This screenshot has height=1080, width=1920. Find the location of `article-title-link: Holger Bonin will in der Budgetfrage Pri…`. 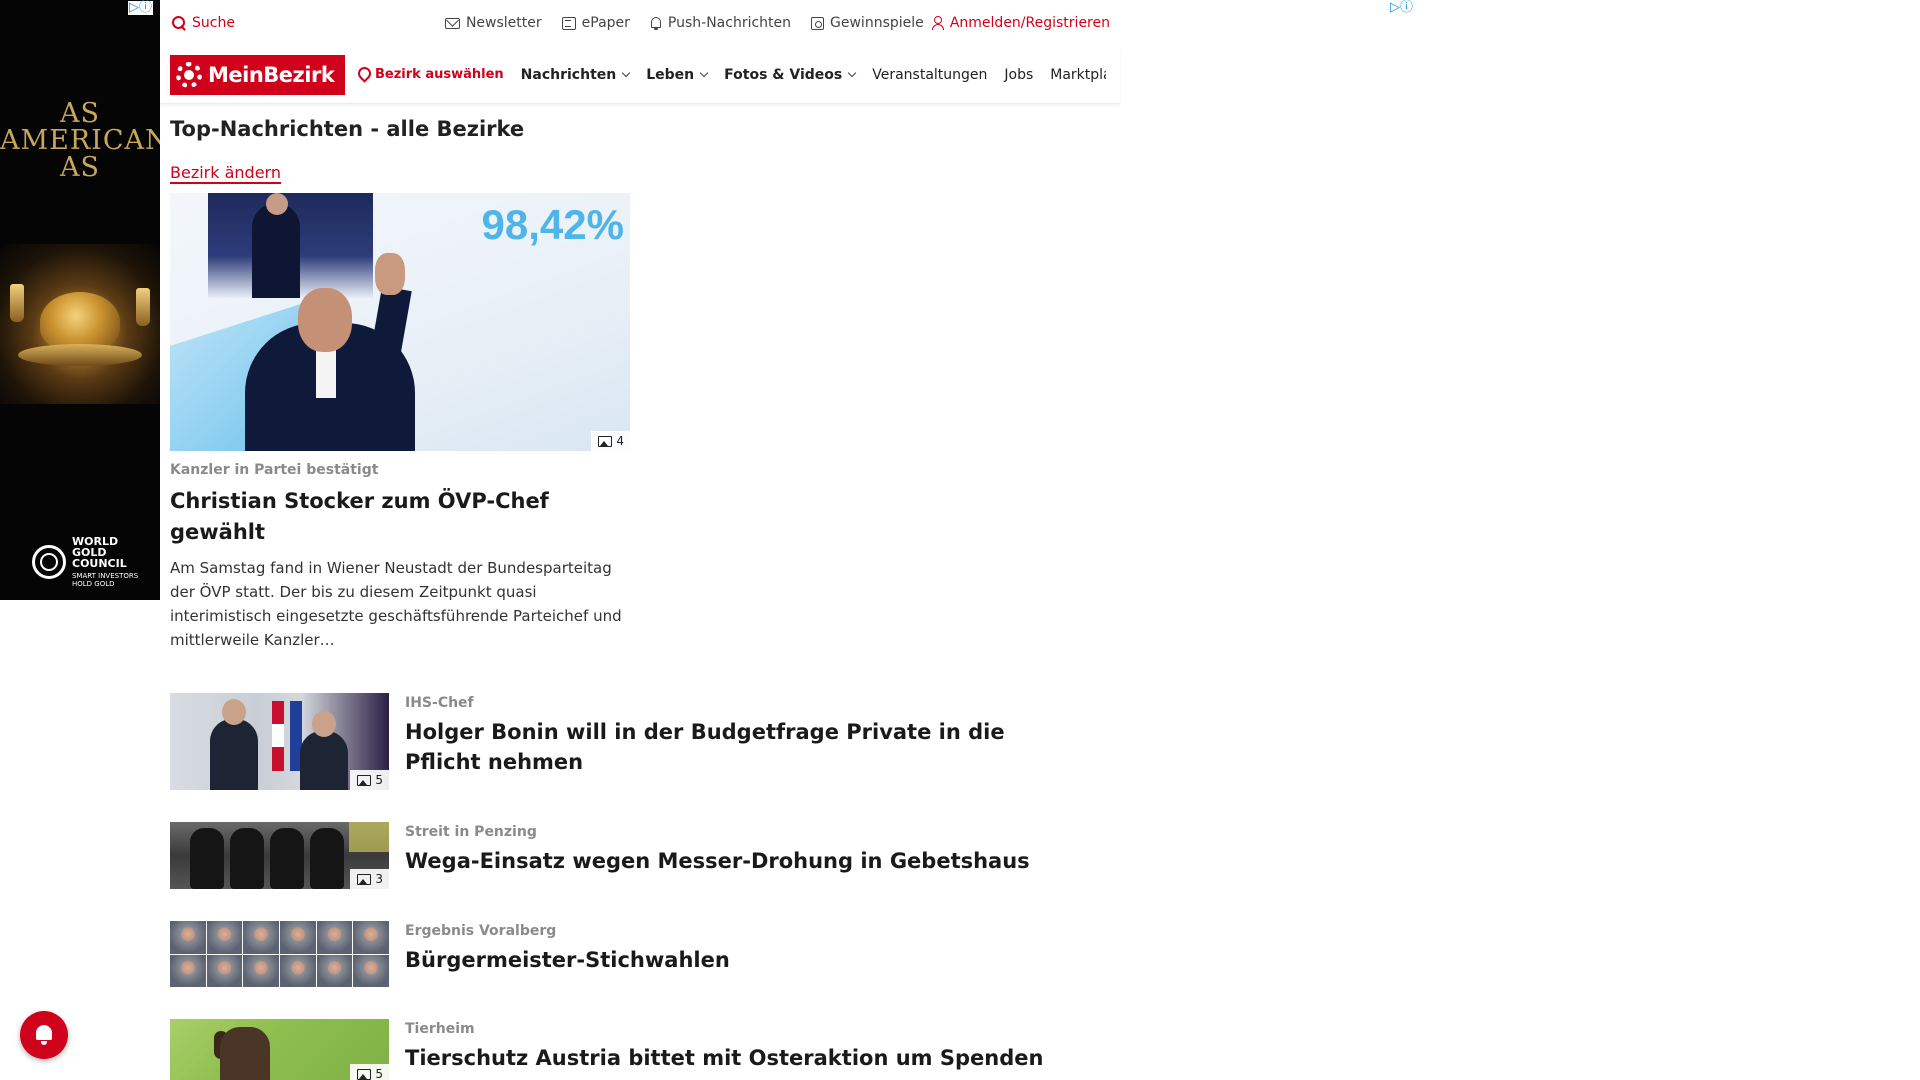

article-title-link: Holger Bonin will in der Budgetfrage Pri… is located at coordinates (745, 747).